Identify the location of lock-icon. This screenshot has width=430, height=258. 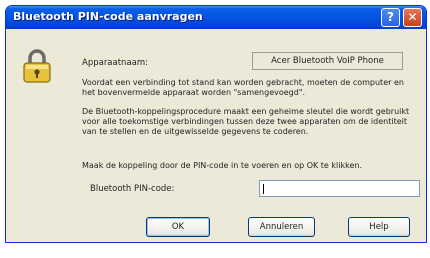
(37, 66).